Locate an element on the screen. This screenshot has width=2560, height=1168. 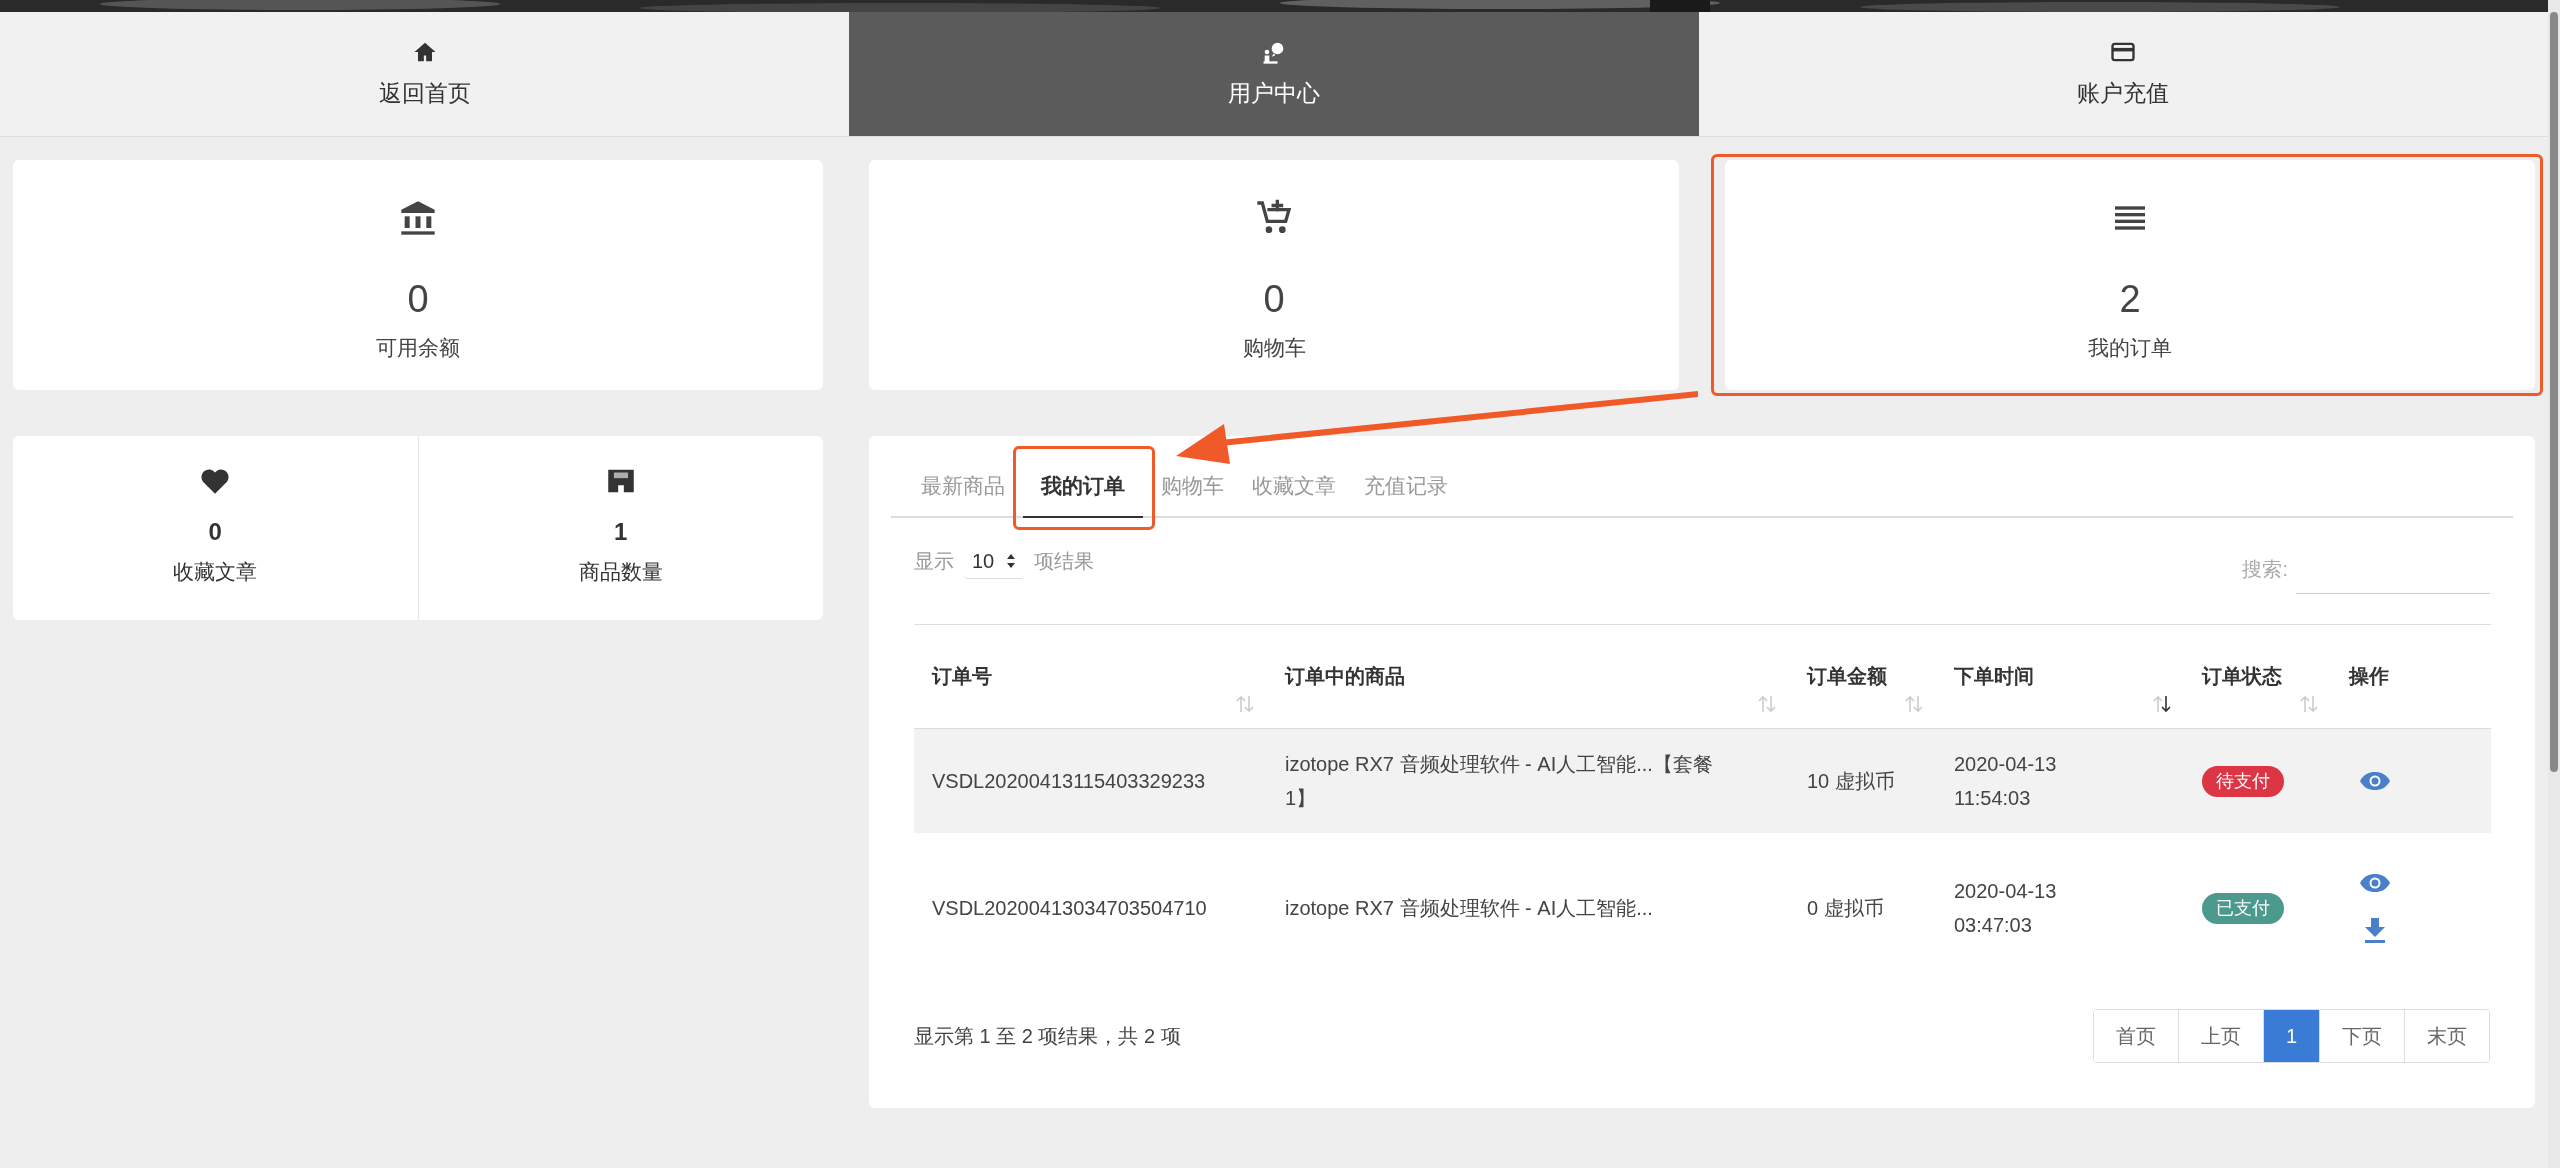
table-cell: VSDL20200413034703504710 is located at coordinates (1090, 908).